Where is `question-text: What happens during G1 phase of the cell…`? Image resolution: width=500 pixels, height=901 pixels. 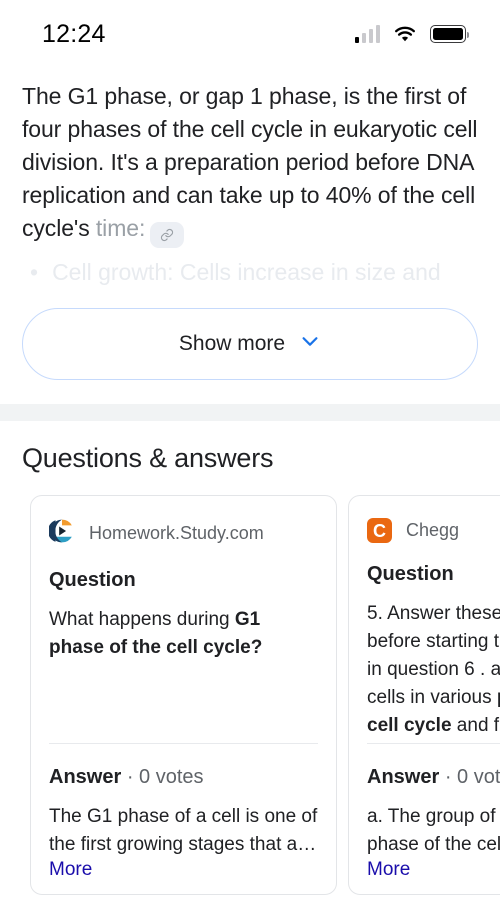
question-text: What happens during G1 phase of the cell… is located at coordinates (156, 633).